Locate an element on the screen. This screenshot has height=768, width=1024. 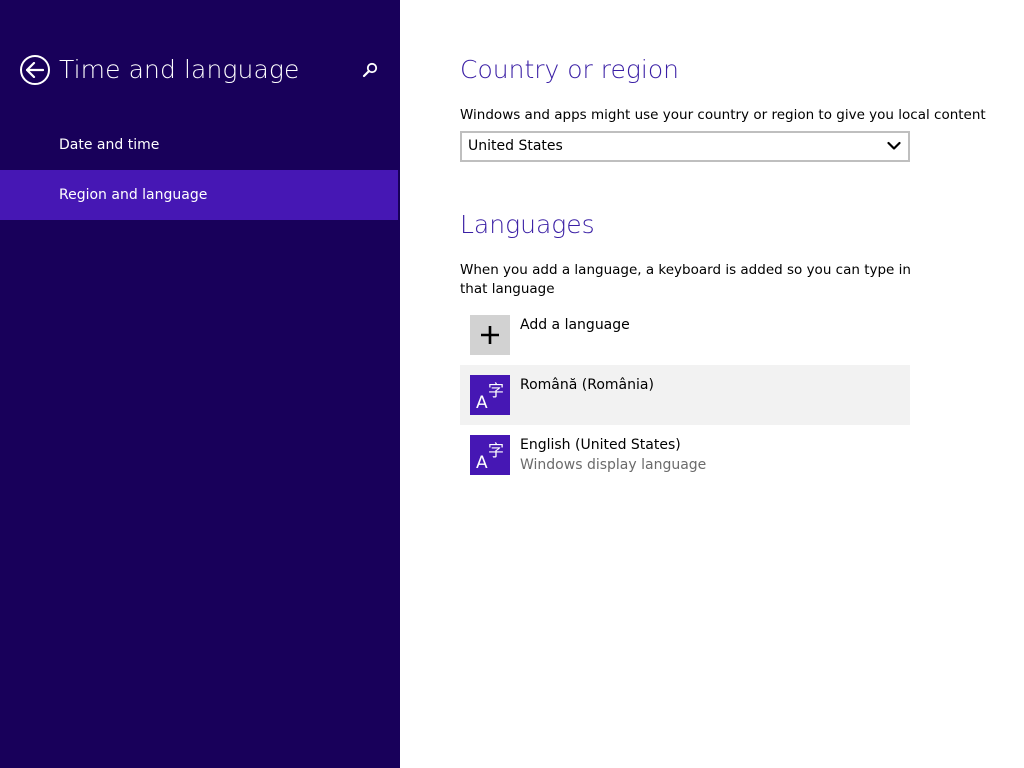
sidebar-item-region-and-language: Region and language is located at coordinates (199, 195).